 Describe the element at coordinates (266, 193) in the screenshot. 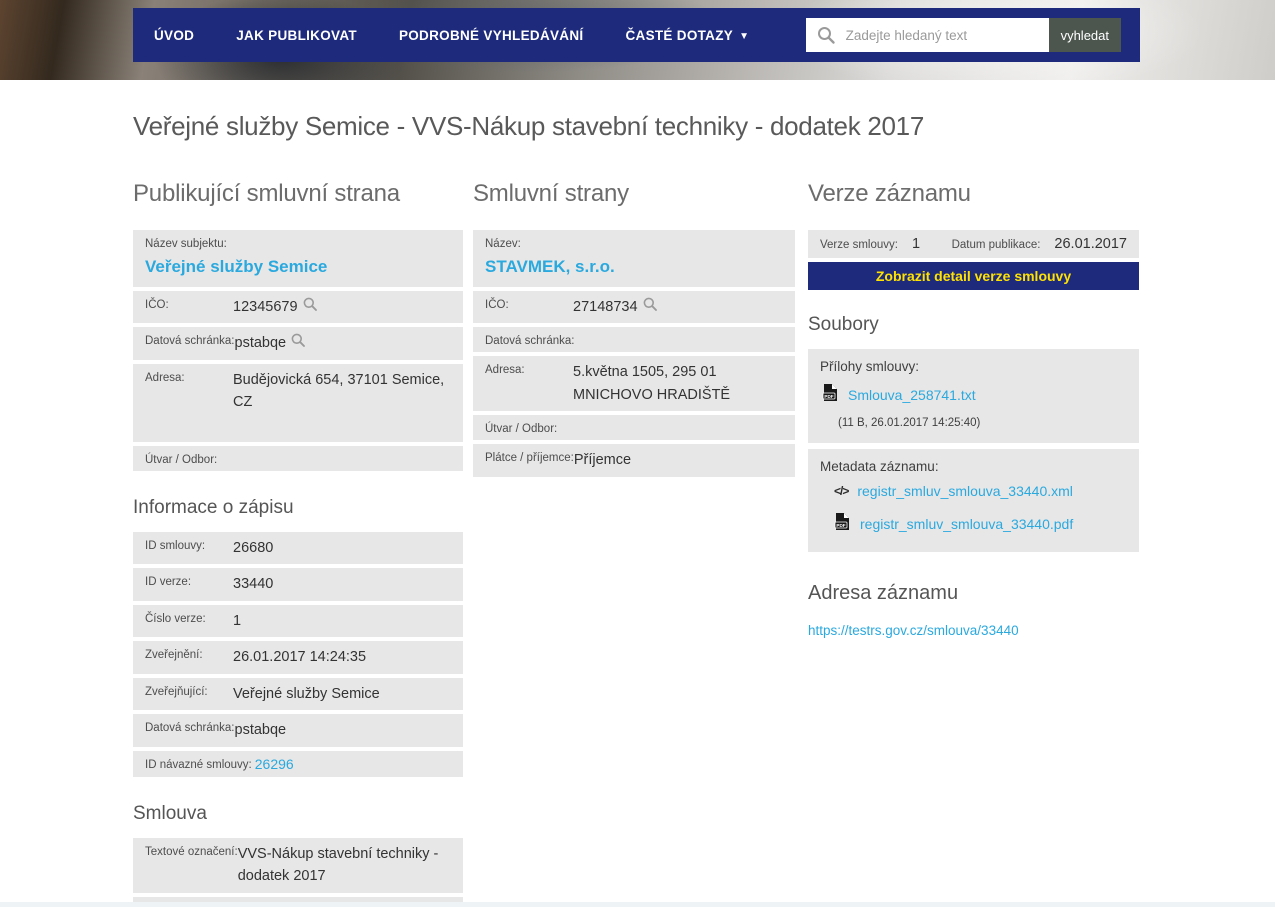

I see `section-heading-publisher: Publikující smluvní strana` at that location.